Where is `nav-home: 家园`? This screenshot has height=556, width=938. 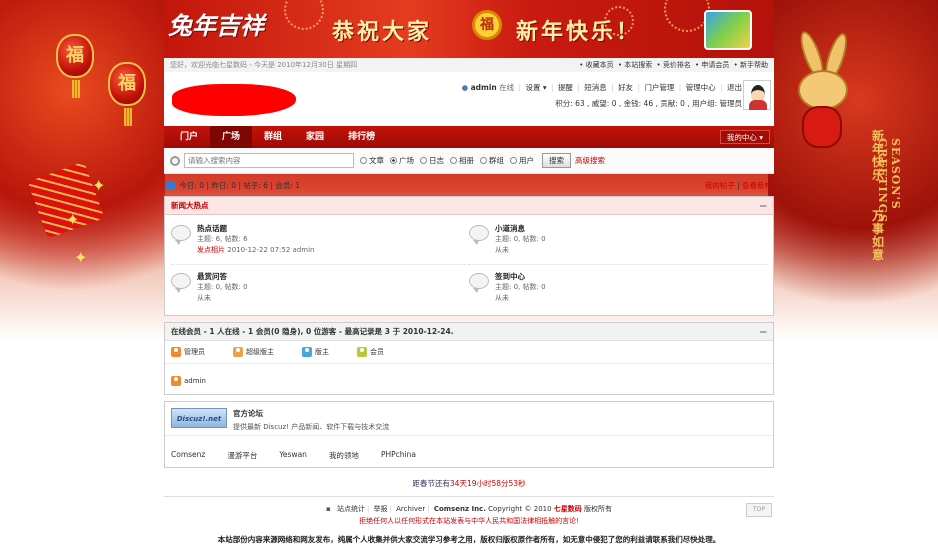
nav-home: 家园 is located at coordinates (315, 137).